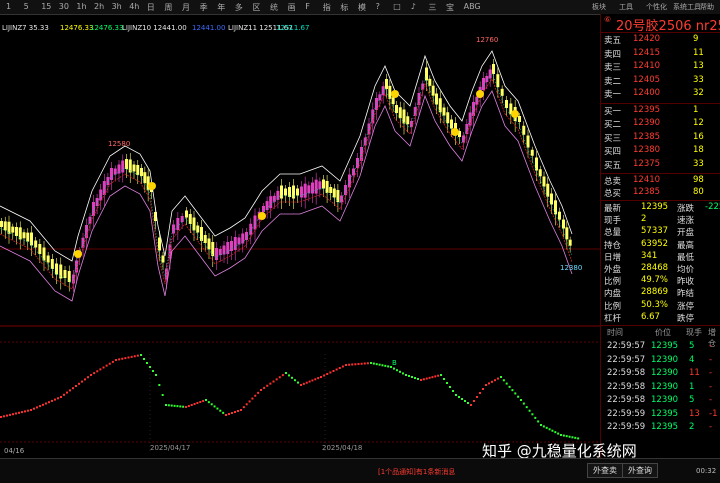  What do you see at coordinates (660, 138) in the screenshot?
I see `bid-row: 买三 12385 16` at bounding box center [660, 138].